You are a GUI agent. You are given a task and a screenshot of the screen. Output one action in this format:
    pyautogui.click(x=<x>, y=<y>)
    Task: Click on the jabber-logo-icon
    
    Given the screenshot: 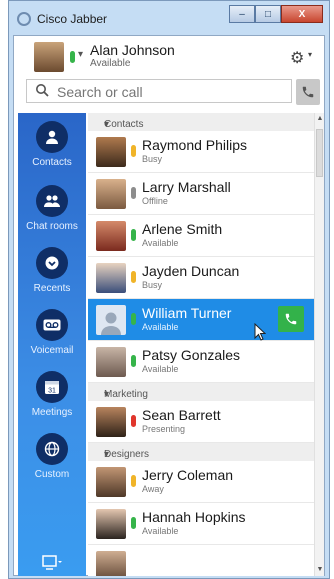 What is the action you would take?
    pyautogui.click(x=24, y=19)
    